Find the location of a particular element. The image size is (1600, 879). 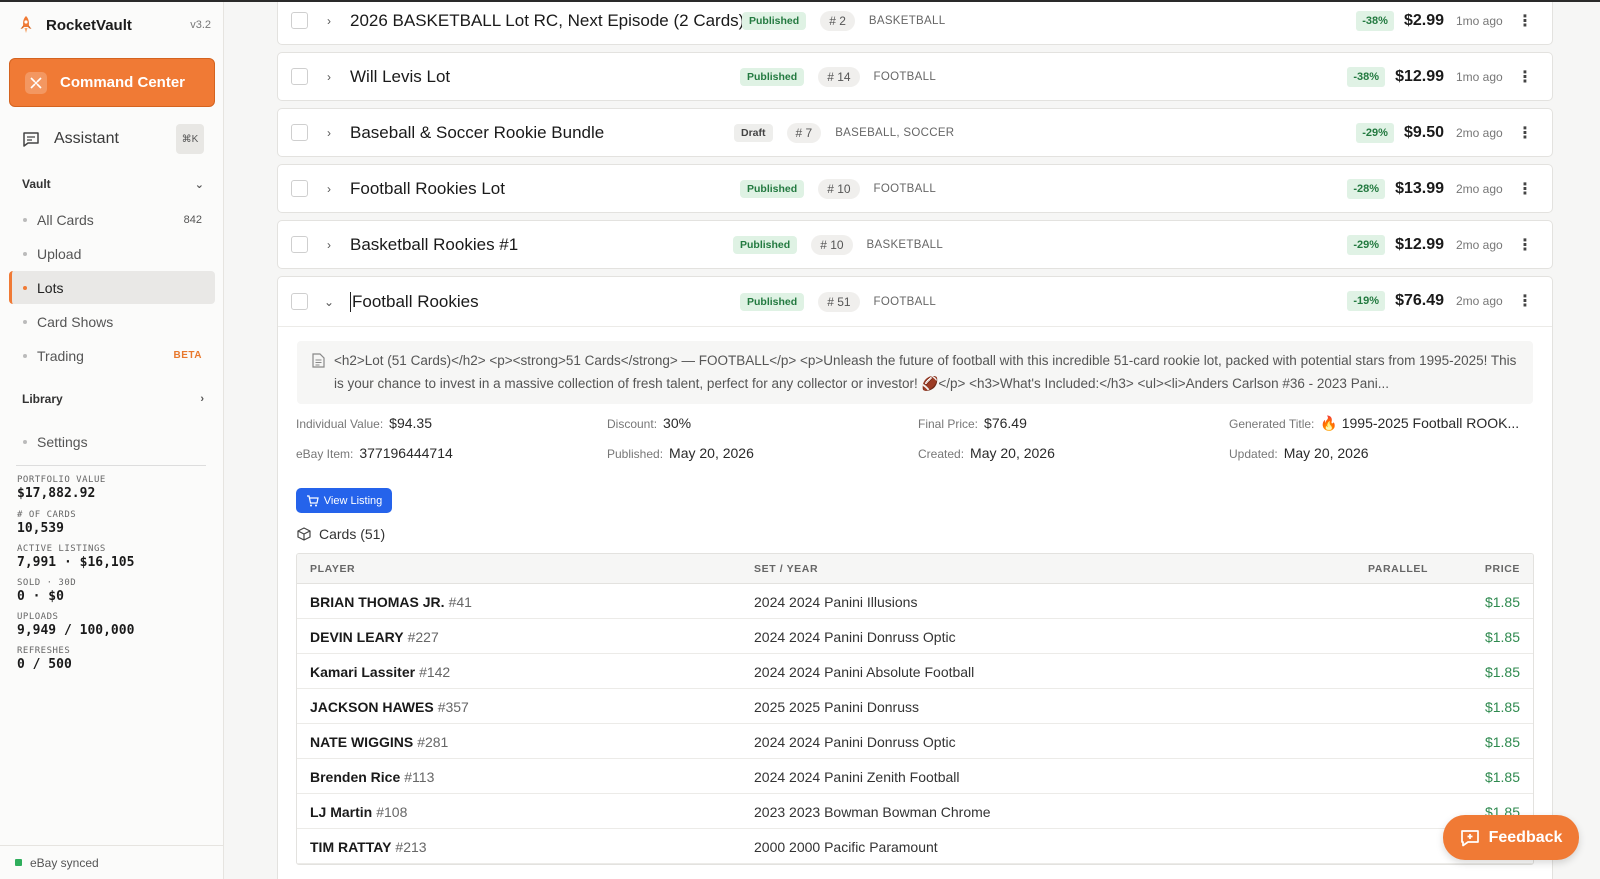

lot-pricing: -38% $12.99 1mo ago ⋮ is located at coordinates (1449, 76).